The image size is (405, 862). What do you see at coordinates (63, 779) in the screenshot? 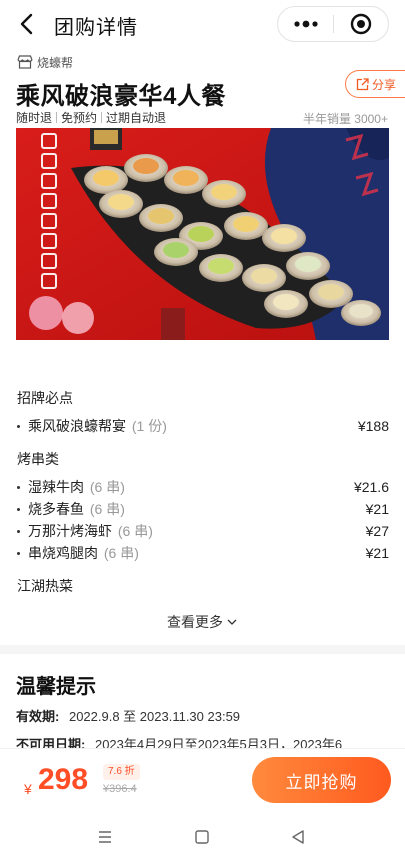
I see `deal-price: 298` at bounding box center [63, 779].